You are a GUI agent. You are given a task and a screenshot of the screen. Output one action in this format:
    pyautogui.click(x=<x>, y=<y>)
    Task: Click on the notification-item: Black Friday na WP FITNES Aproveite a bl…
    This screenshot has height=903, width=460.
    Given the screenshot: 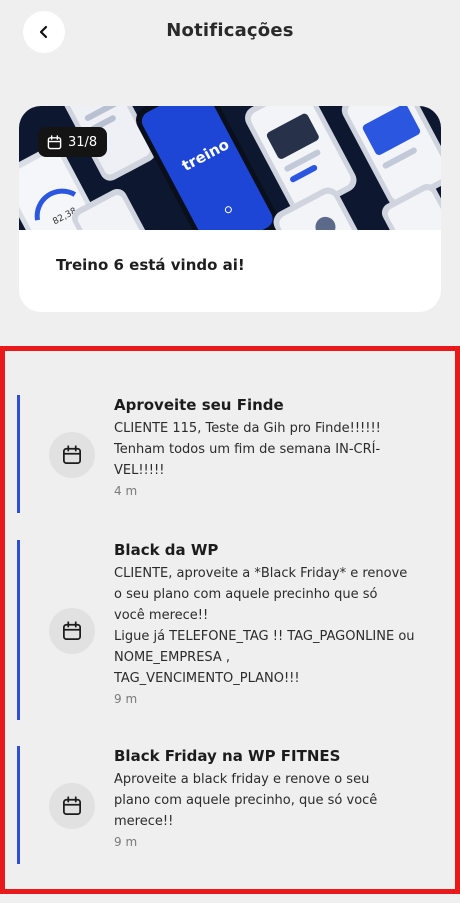 What is the action you would take?
    pyautogui.click(x=227, y=805)
    